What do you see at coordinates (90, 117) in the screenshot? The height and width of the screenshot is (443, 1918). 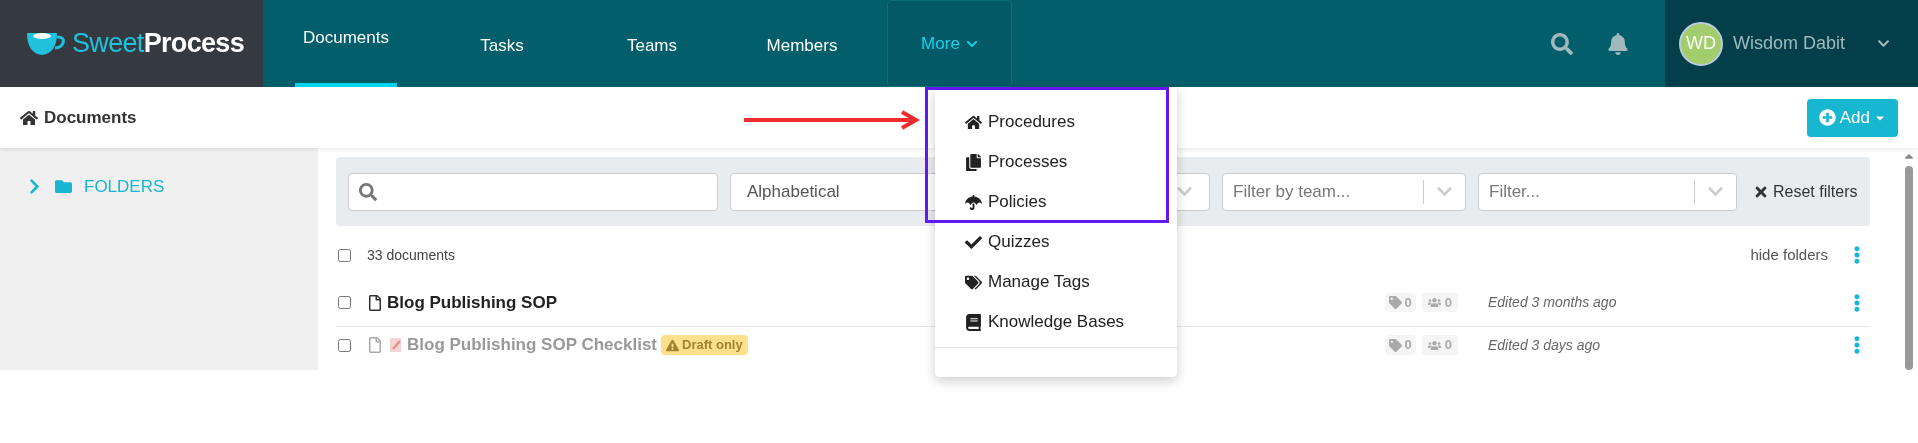 I see `page-title: Documents` at bounding box center [90, 117].